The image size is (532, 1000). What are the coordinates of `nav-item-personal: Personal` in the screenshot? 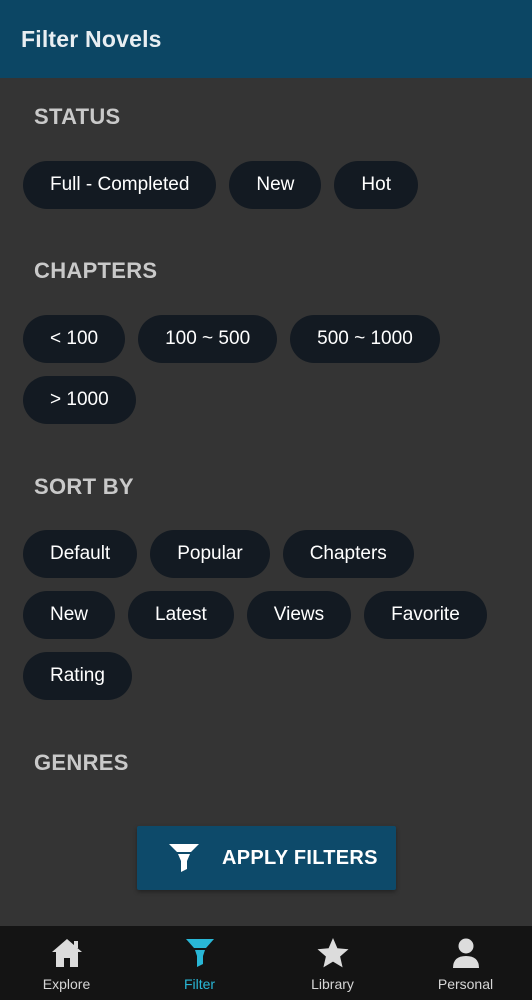 It's located at (465, 963).